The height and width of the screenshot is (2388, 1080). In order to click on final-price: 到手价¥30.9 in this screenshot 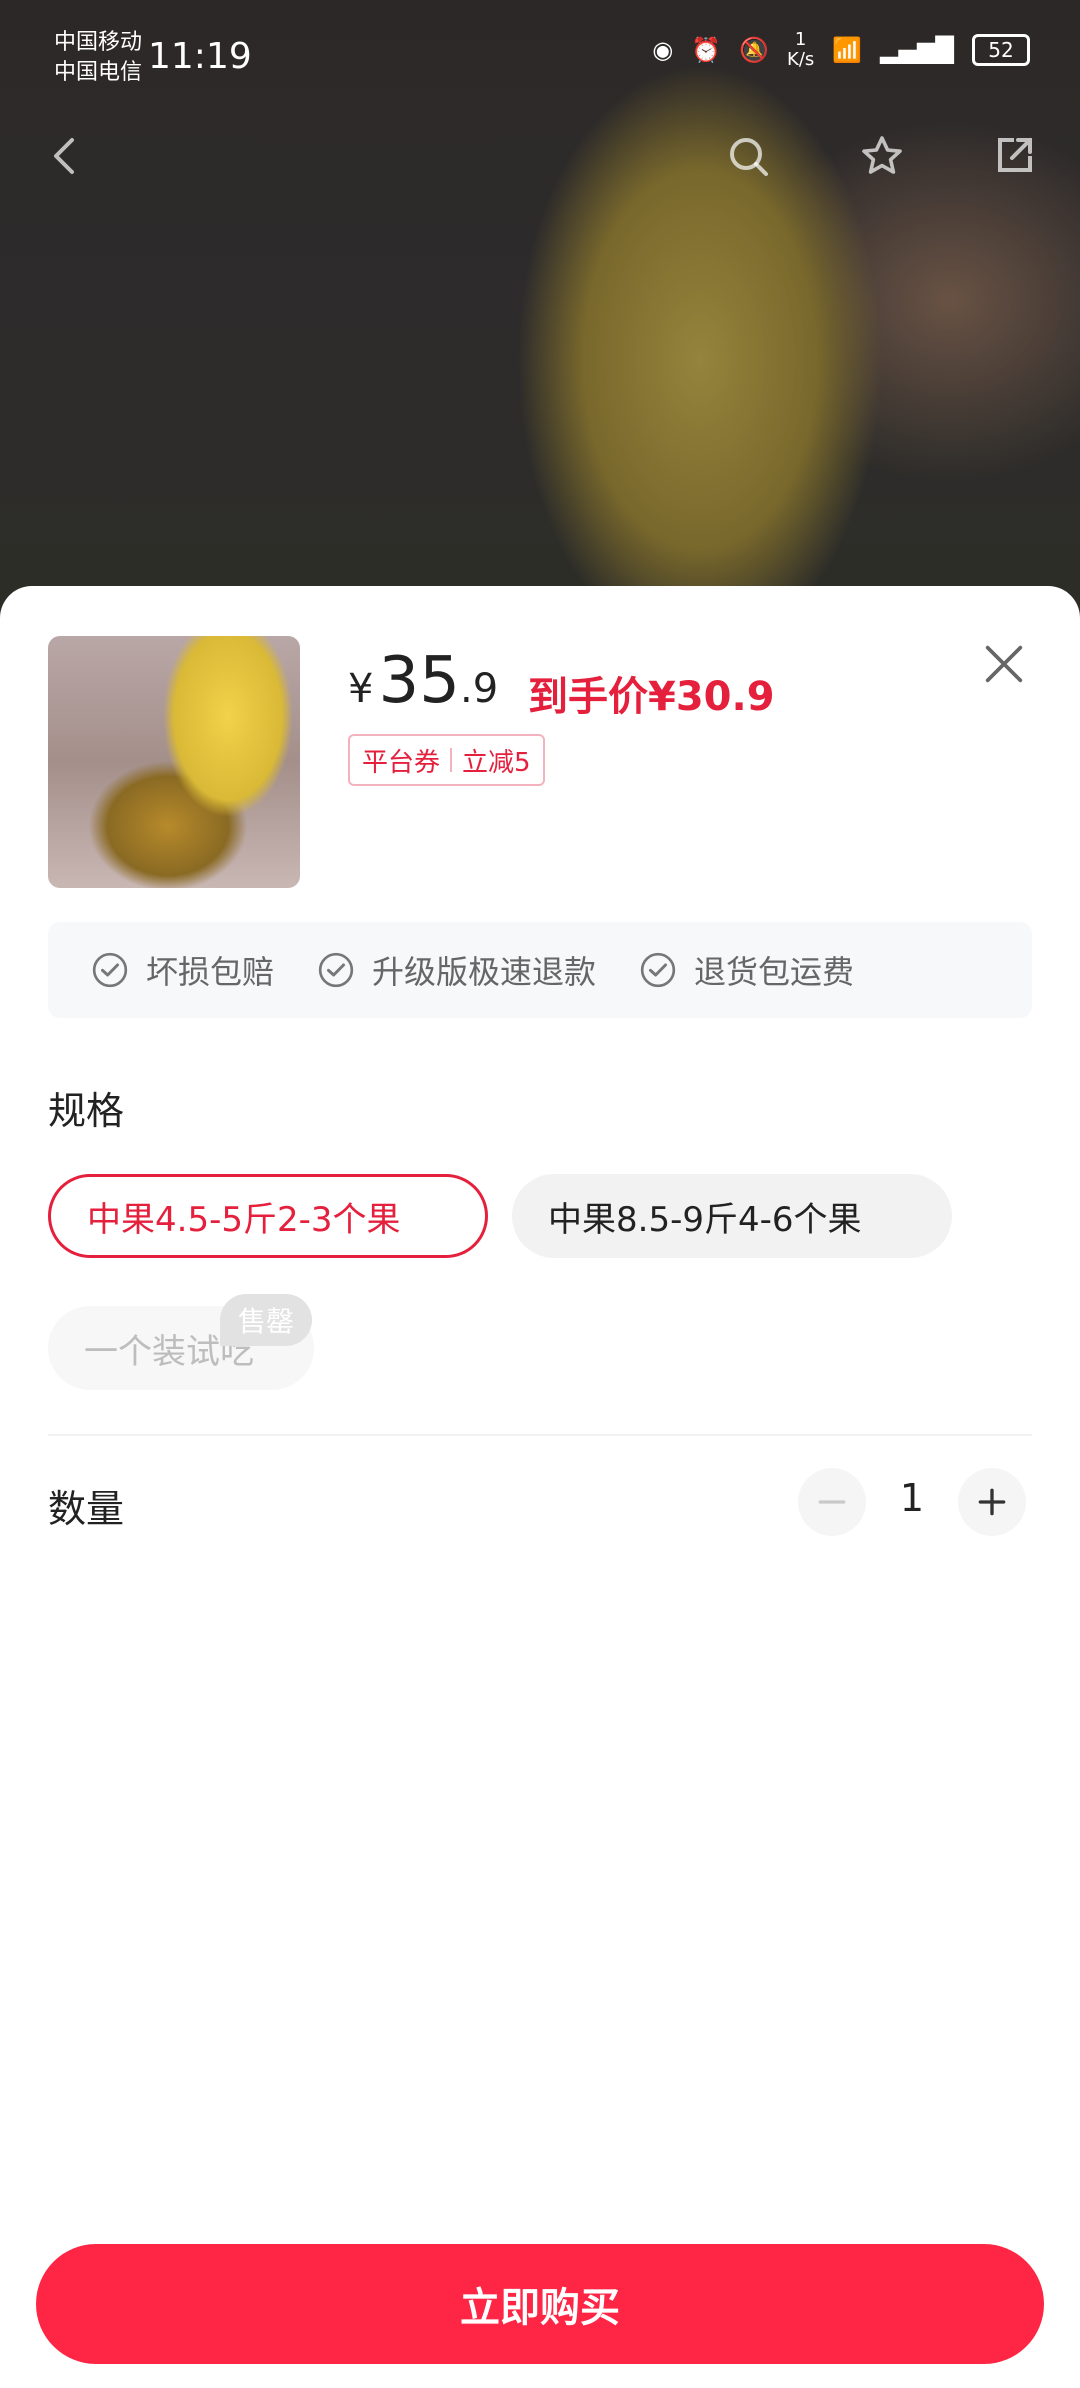, I will do `click(651, 697)`.